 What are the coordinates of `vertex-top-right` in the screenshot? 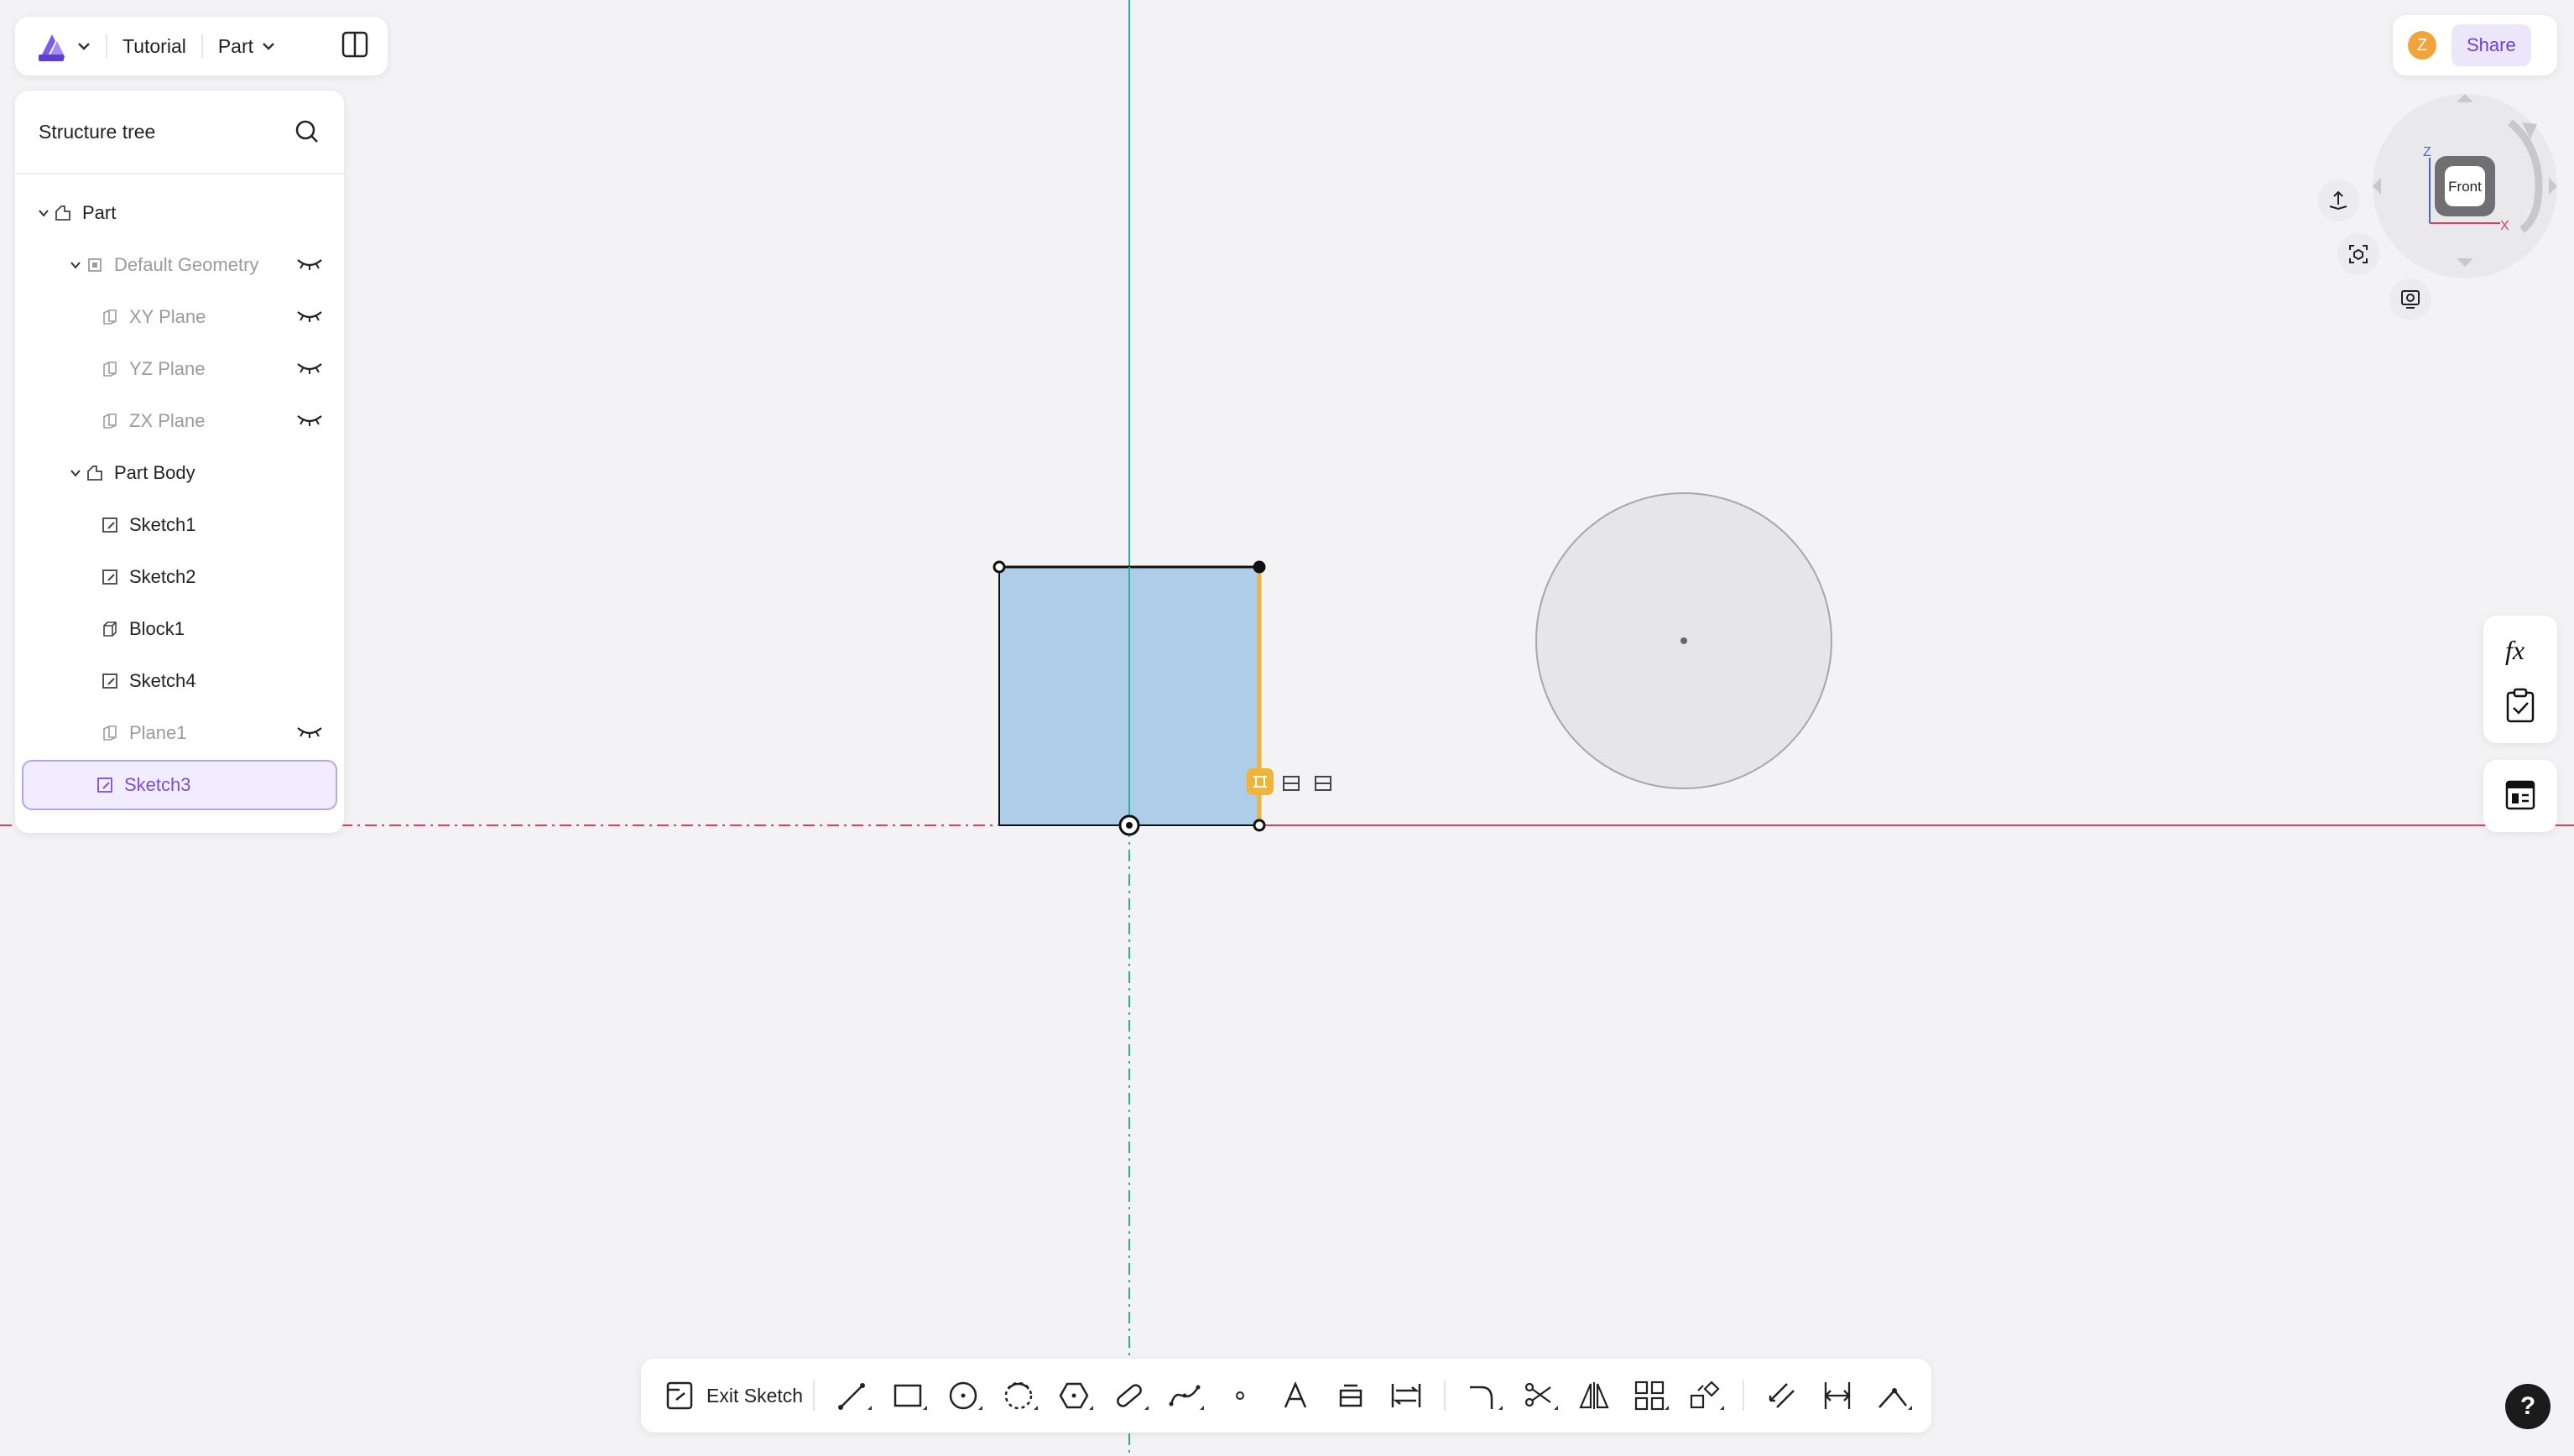 It's located at (1259, 567).